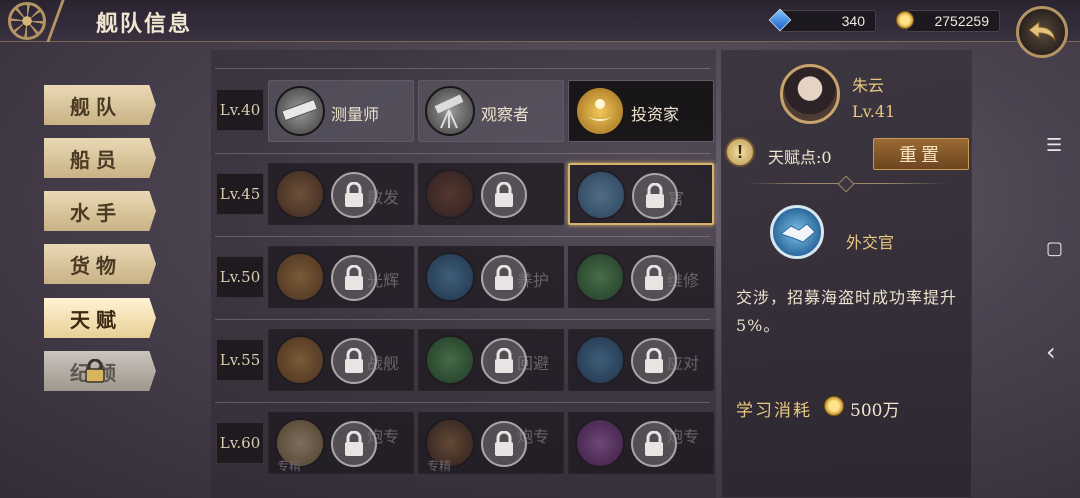  Describe the element at coordinates (63, 21) in the screenshot. I see `title-decoration` at that location.